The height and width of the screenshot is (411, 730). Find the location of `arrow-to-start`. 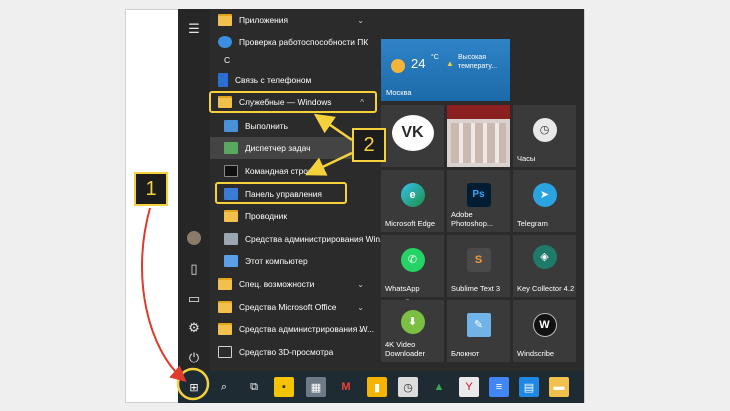

arrow-to-start is located at coordinates (164, 294).